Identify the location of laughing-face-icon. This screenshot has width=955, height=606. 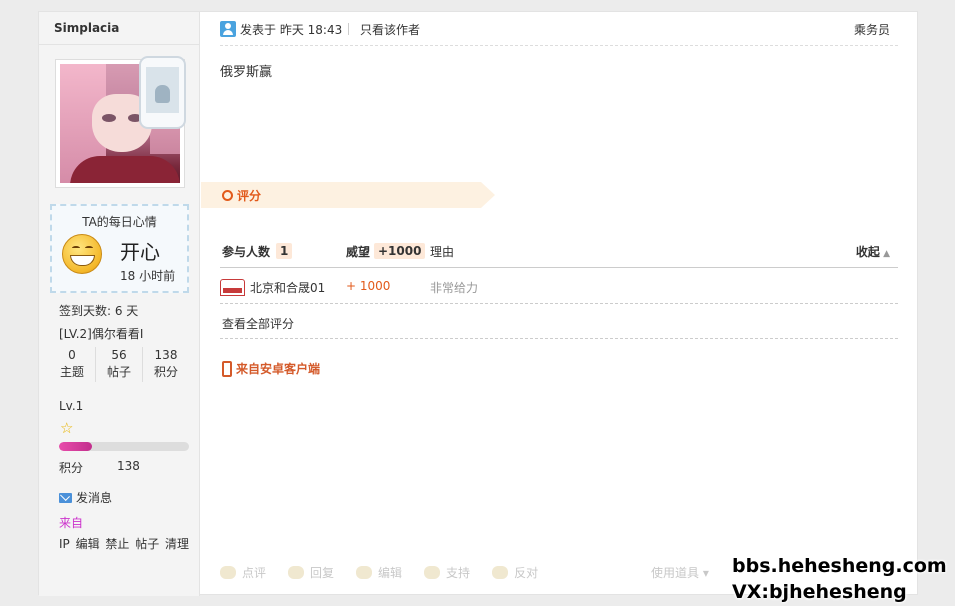
(82, 254).